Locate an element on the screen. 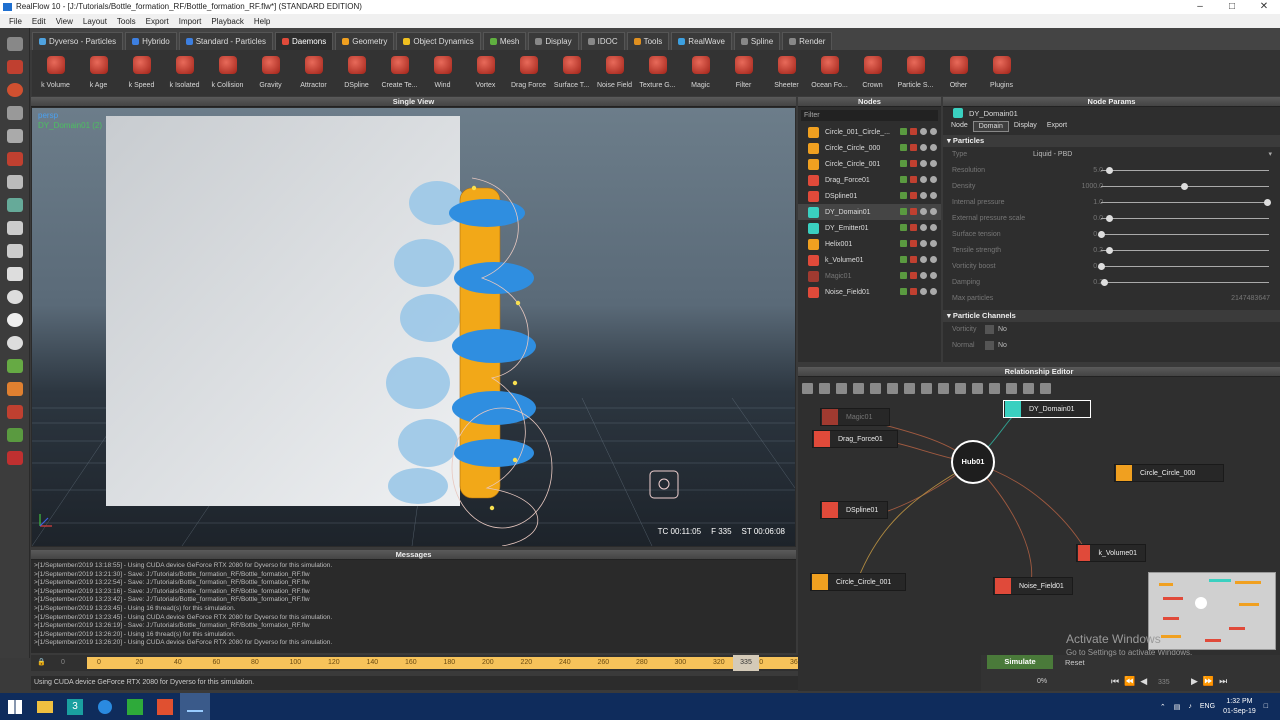 This screenshot has width=1280, height=720. realflow-icon is located at coordinates (195, 706).